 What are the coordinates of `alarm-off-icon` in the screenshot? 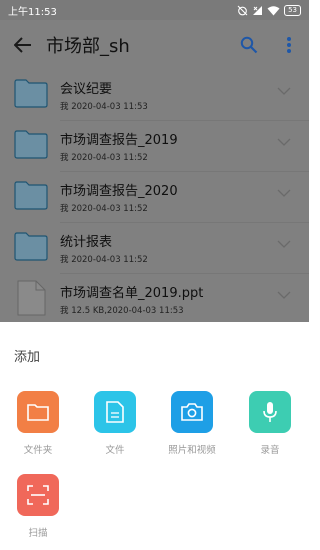 It's located at (242, 10).